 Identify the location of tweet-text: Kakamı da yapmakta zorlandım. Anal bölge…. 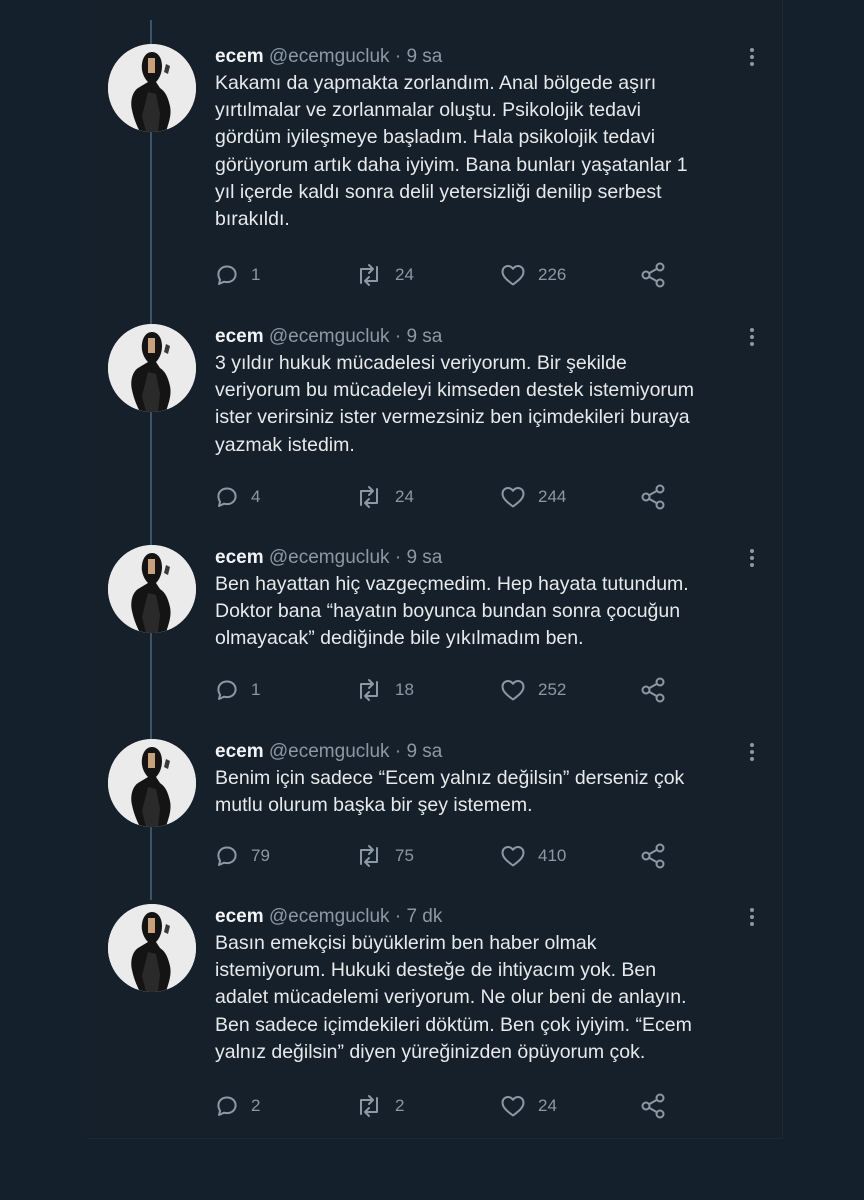
(451, 151).